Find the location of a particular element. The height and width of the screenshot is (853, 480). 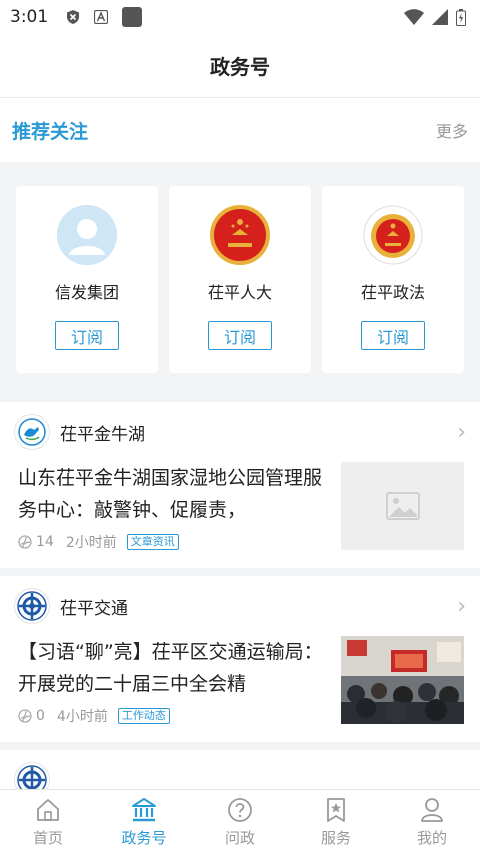

home-icon is located at coordinates (48, 809).